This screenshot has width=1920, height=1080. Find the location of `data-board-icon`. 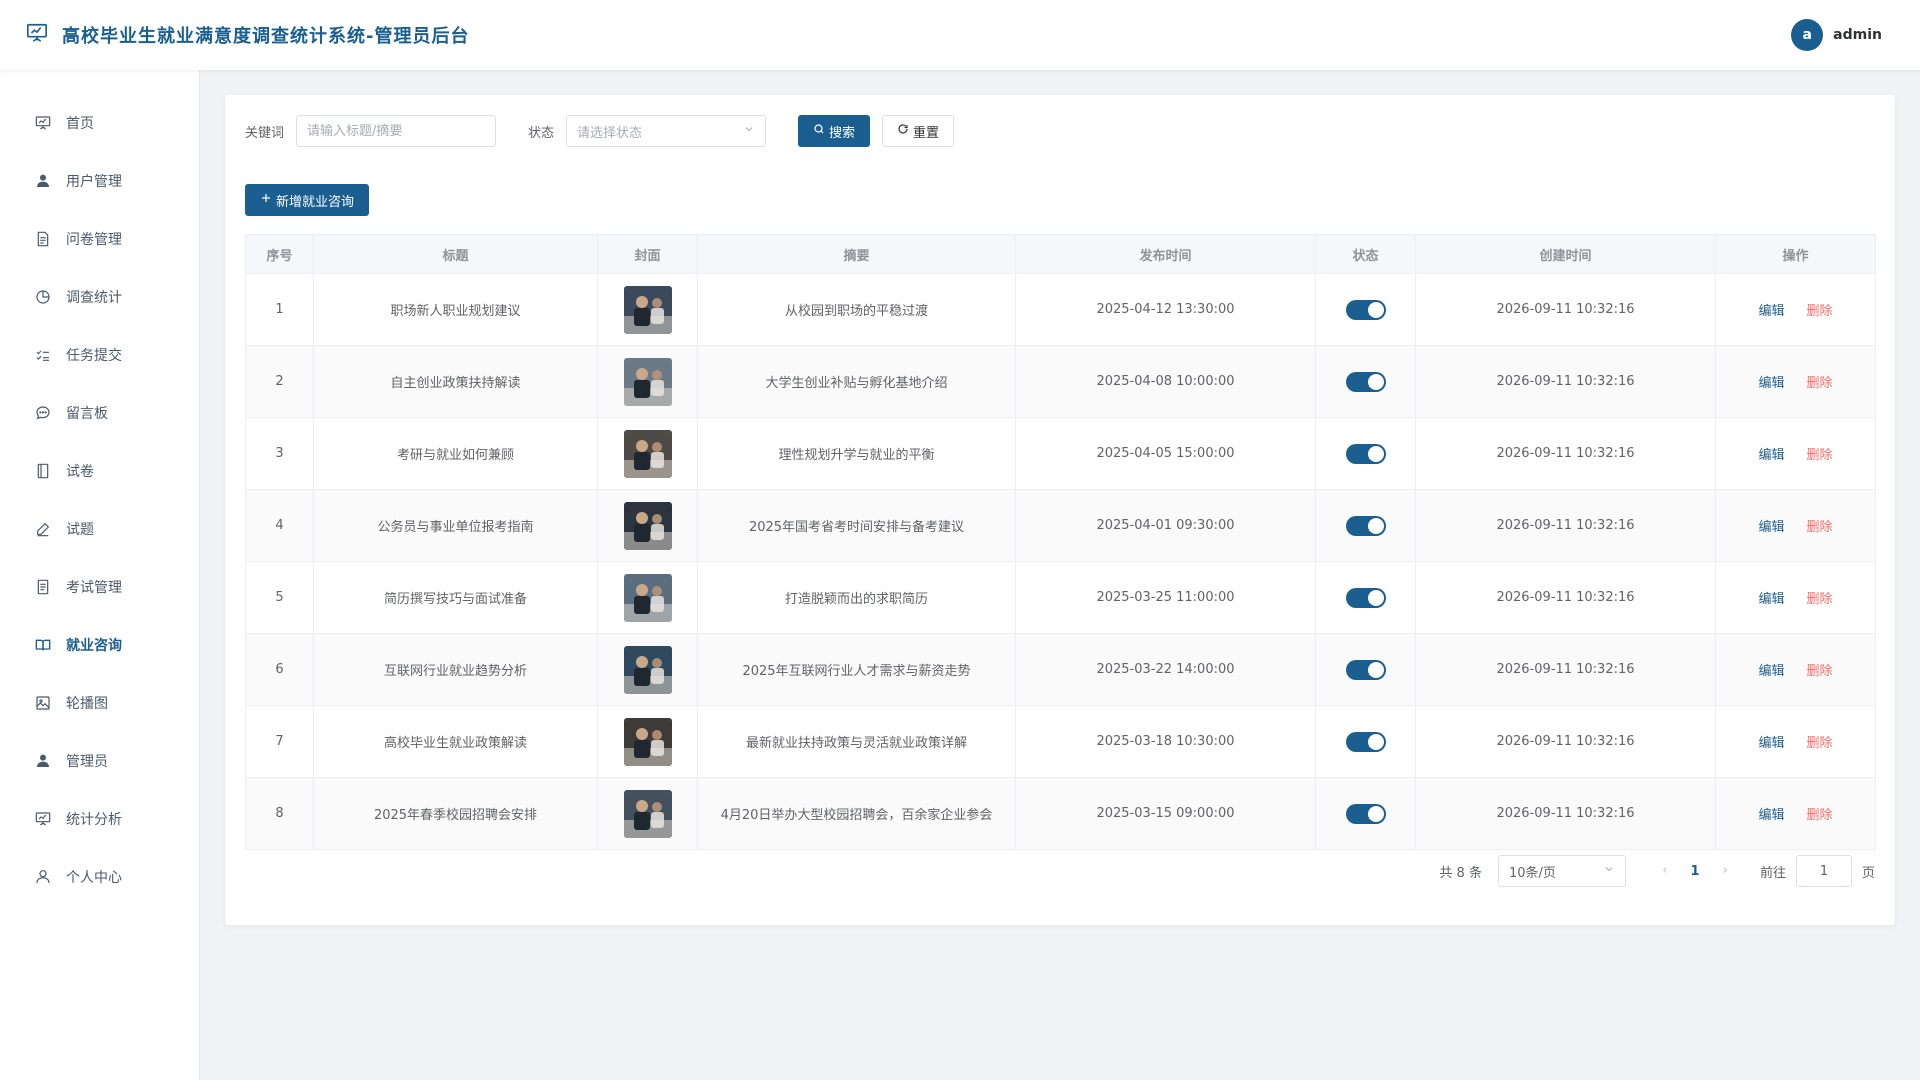

data-board-icon is located at coordinates (43, 819).